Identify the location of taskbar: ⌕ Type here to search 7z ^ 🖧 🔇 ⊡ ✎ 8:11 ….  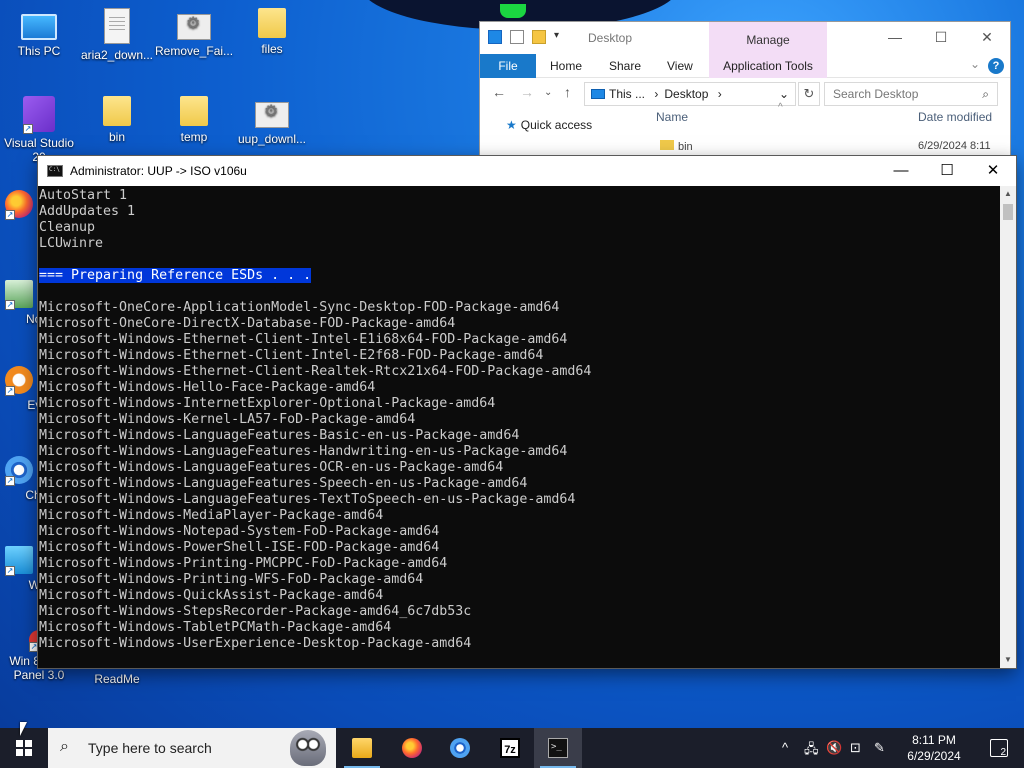
(512, 748).